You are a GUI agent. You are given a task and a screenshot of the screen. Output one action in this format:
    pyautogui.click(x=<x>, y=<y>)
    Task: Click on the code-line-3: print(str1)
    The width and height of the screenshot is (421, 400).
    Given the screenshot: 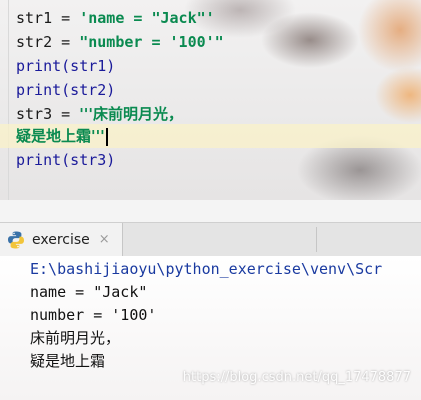 What is the action you would take?
    pyautogui.click(x=65, y=66)
    